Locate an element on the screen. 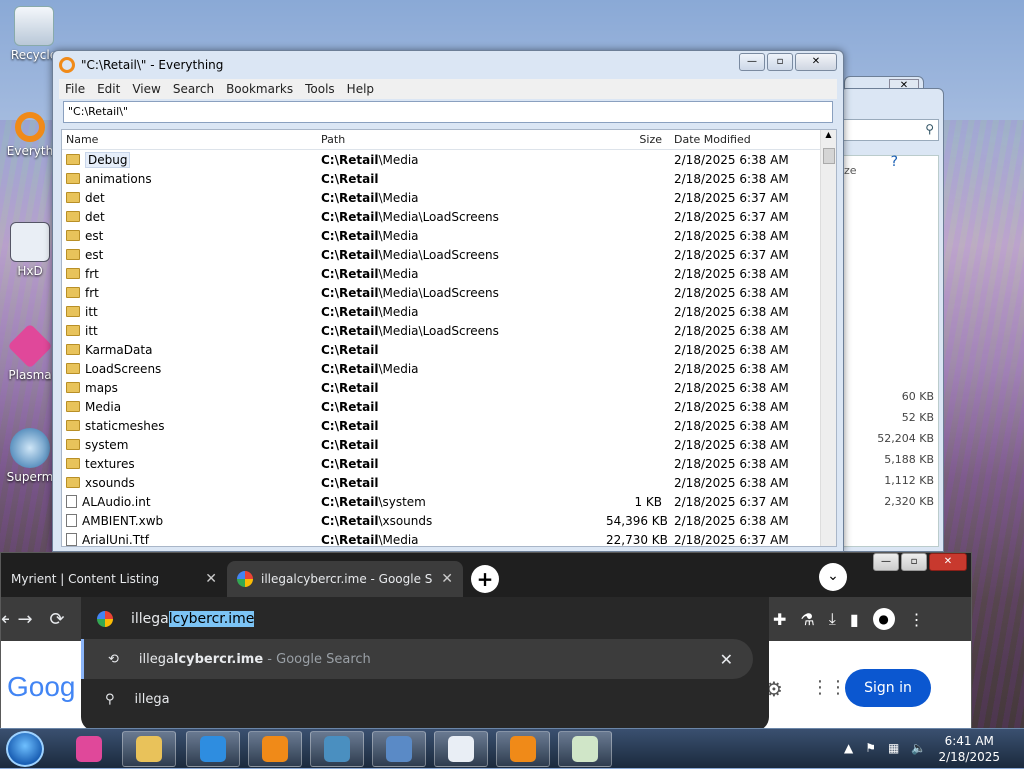 The width and height of the screenshot is (1024, 769). sign-in-button: Sign in is located at coordinates (888, 688).